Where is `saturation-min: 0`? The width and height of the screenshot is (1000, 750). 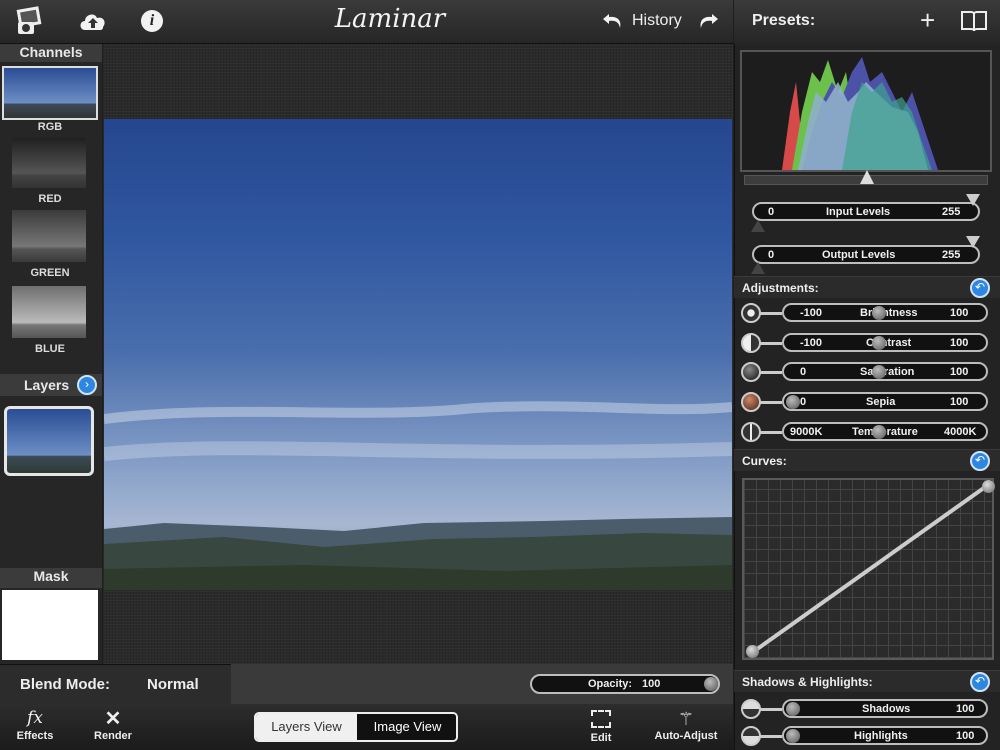 saturation-min: 0 is located at coordinates (803, 372).